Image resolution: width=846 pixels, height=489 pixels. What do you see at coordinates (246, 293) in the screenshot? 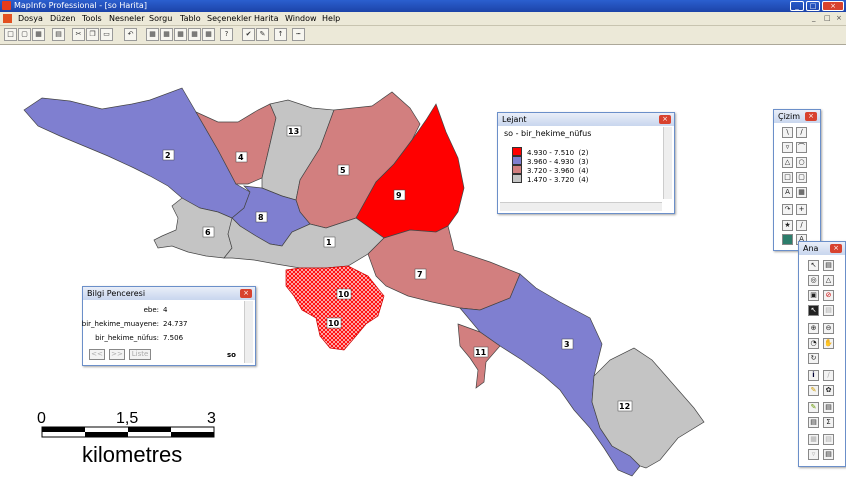
I see `info-close-button: ×` at bounding box center [246, 293].